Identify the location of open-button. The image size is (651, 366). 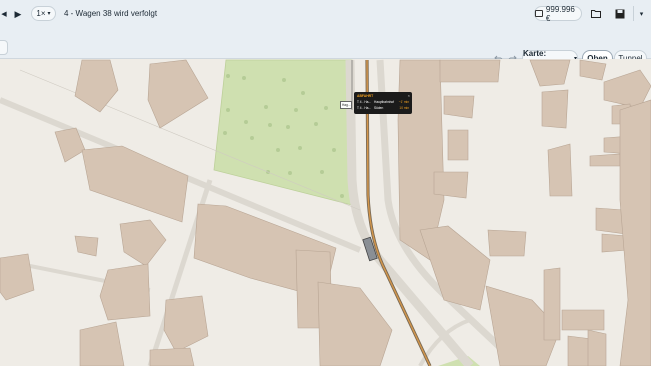
(596, 13).